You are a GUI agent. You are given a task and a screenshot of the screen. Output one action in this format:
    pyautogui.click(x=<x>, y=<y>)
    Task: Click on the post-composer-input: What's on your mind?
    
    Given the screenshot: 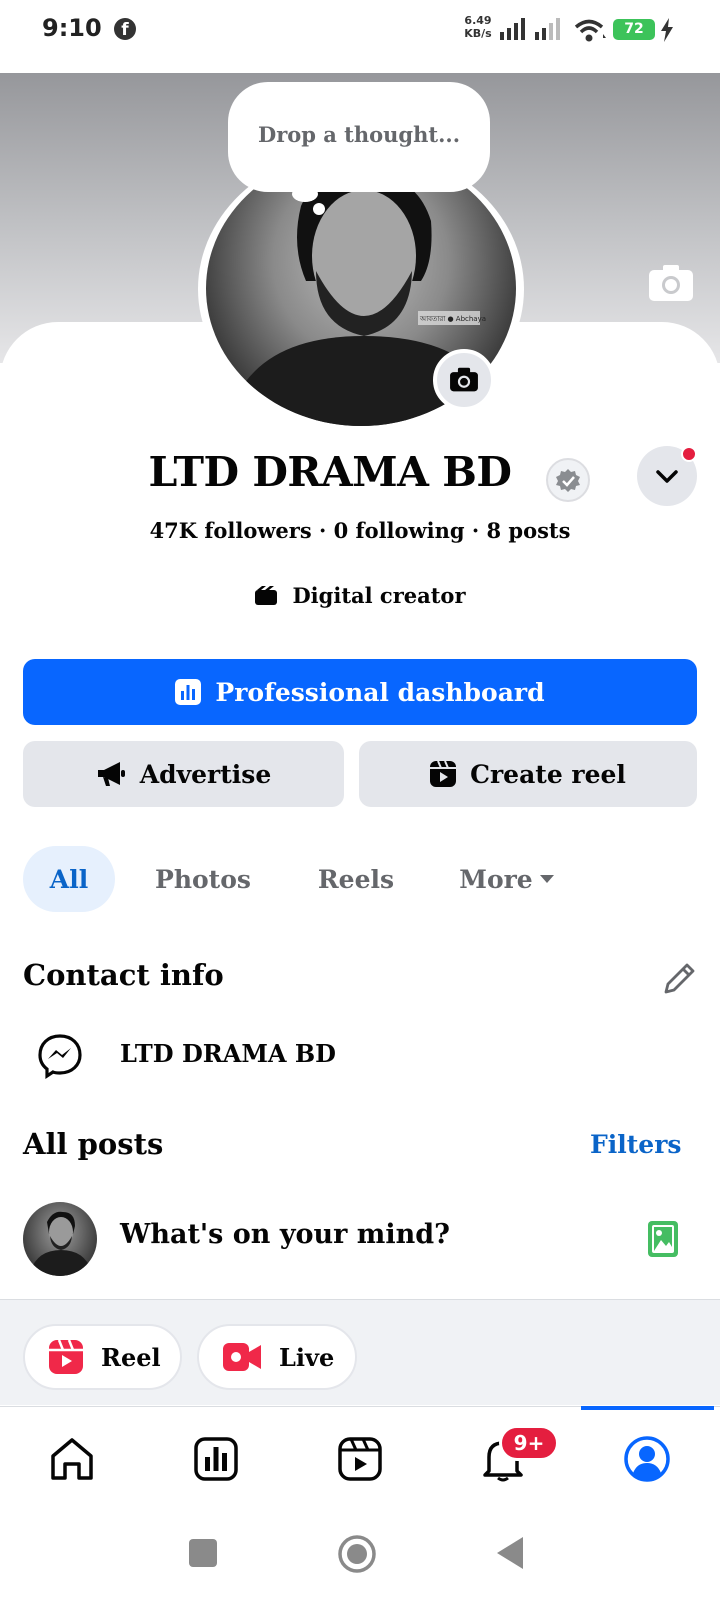 What is the action you would take?
    pyautogui.click(x=285, y=1234)
    